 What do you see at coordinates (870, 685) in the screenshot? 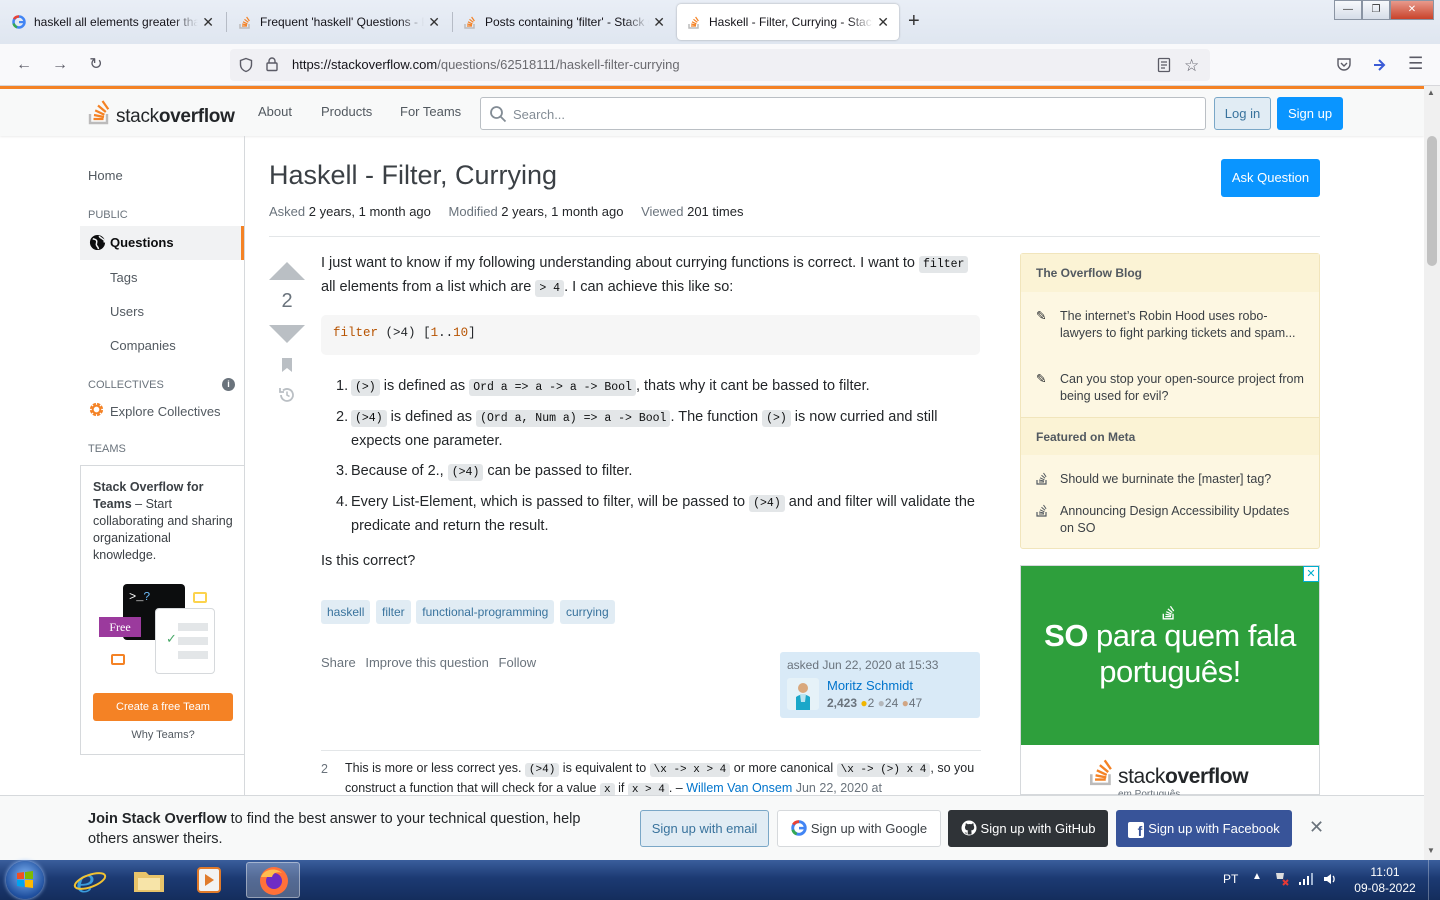
I see `author-name: Moritz Schmidt` at bounding box center [870, 685].